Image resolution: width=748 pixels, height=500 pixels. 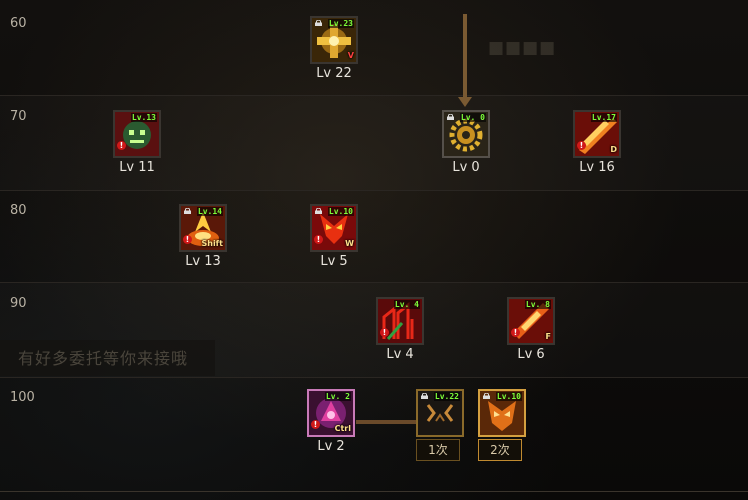 I want to click on awakening-skill-slot: Lv.10 2次, so click(x=502, y=425).